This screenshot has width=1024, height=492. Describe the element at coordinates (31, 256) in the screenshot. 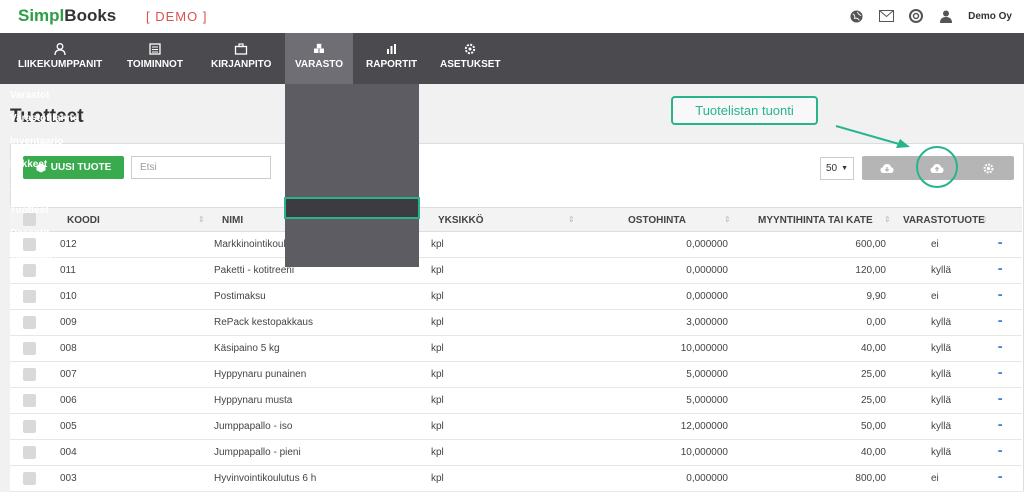

I see `menu-item-tuotanto: Tuotanto` at that location.